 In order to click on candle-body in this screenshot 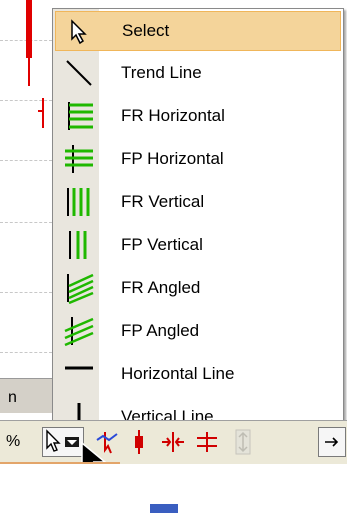, I will do `click(29, 29)`.